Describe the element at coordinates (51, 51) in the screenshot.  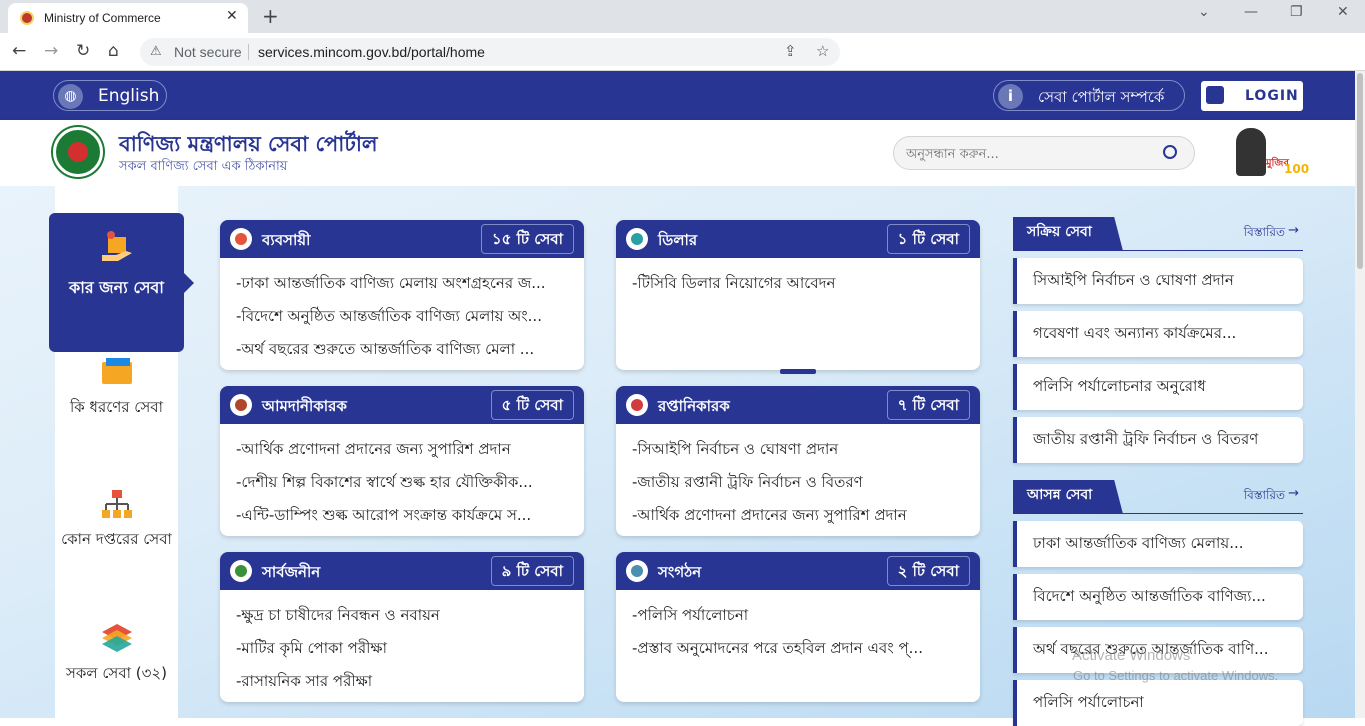
I see `forward-icon: →` at that location.